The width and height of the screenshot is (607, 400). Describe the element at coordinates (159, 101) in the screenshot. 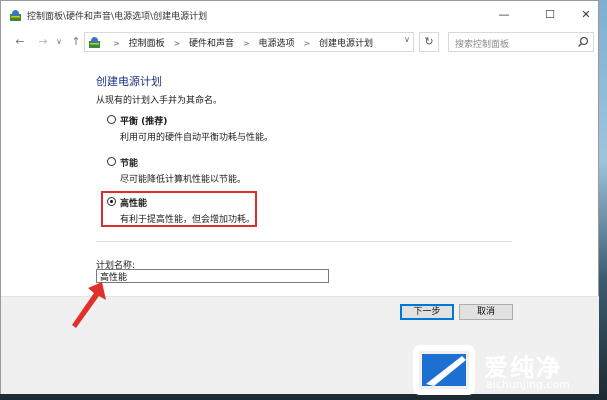

I see `page-subtitle: 从现有的计划入手并为其命名。` at that location.